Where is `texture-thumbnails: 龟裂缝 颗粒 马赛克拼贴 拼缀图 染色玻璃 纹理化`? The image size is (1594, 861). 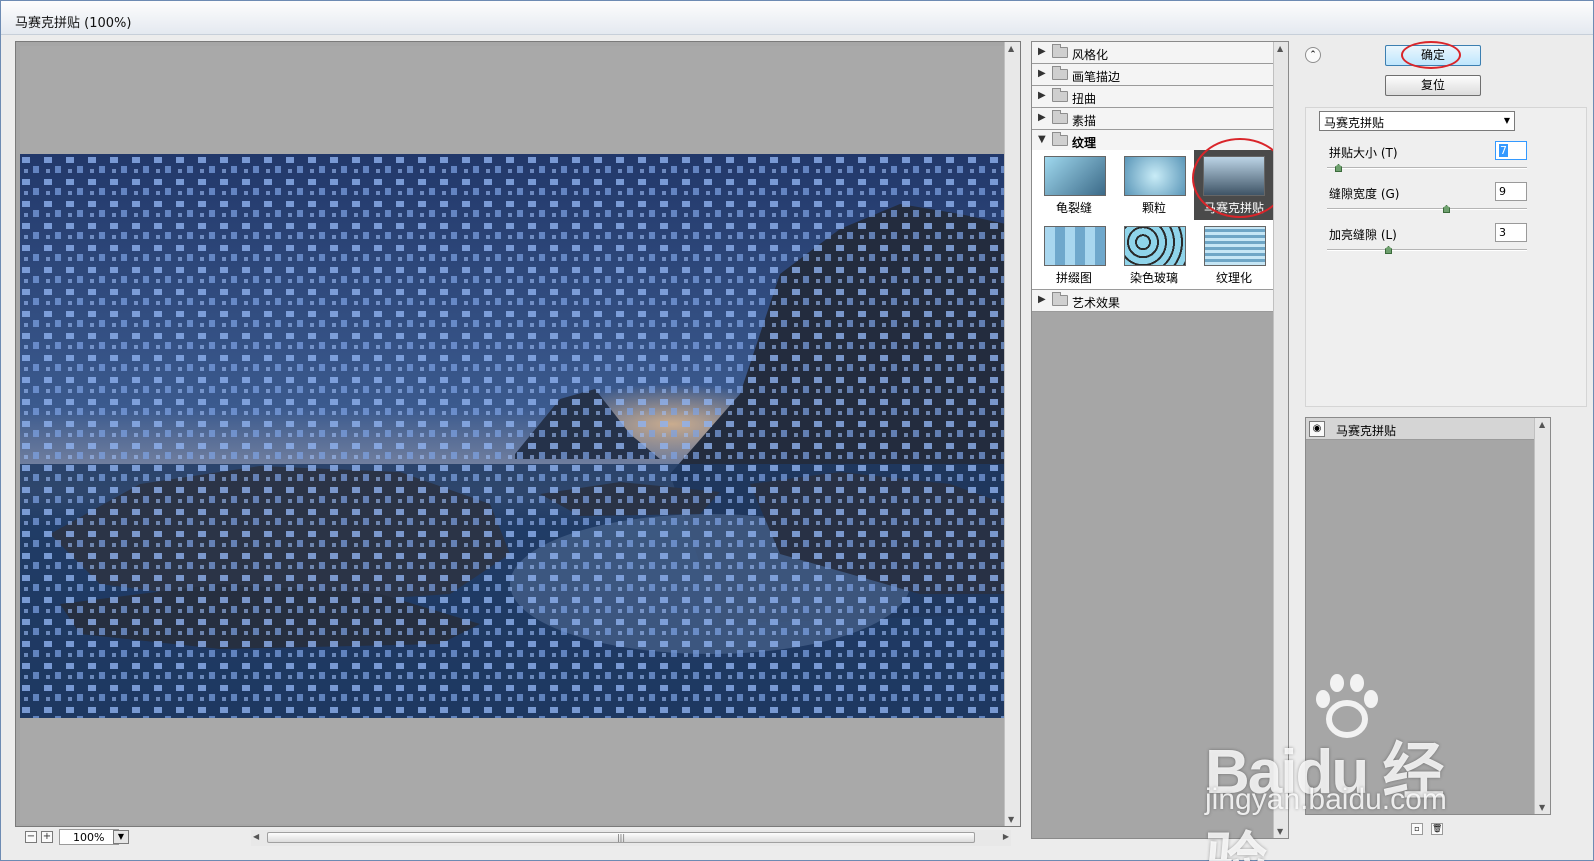 texture-thumbnails: 龟裂缝 颗粒 马赛克拼贴 拼缀图 染色玻璃 纹理化 is located at coordinates (1160, 214).